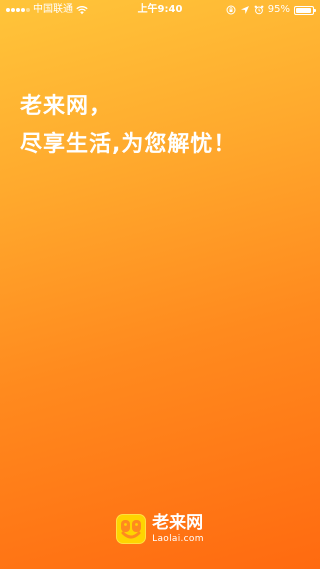 The image size is (320, 569). Describe the element at coordinates (131, 529) in the screenshot. I see `logo-icon` at that location.